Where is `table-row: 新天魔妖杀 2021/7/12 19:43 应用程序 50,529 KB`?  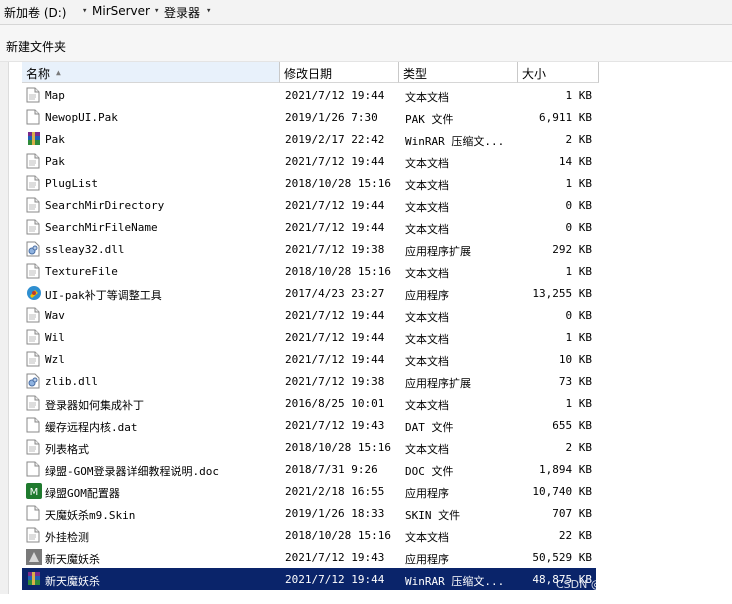
table-row: 新天魔妖杀 2021/7/12 19:43 应用程序 50,529 KB is located at coordinates (309, 557).